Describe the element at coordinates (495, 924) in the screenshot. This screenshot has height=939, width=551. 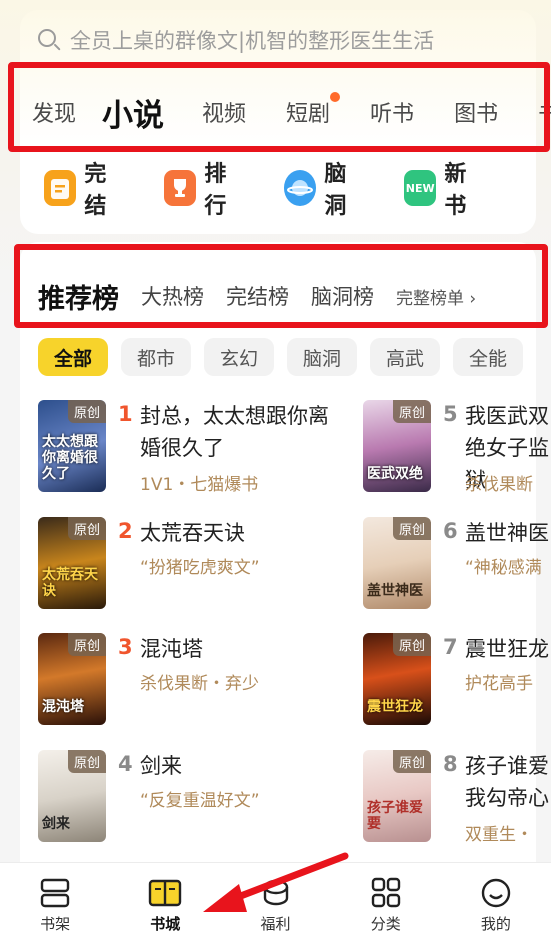
I see `nav-label-profile: 我的` at that location.